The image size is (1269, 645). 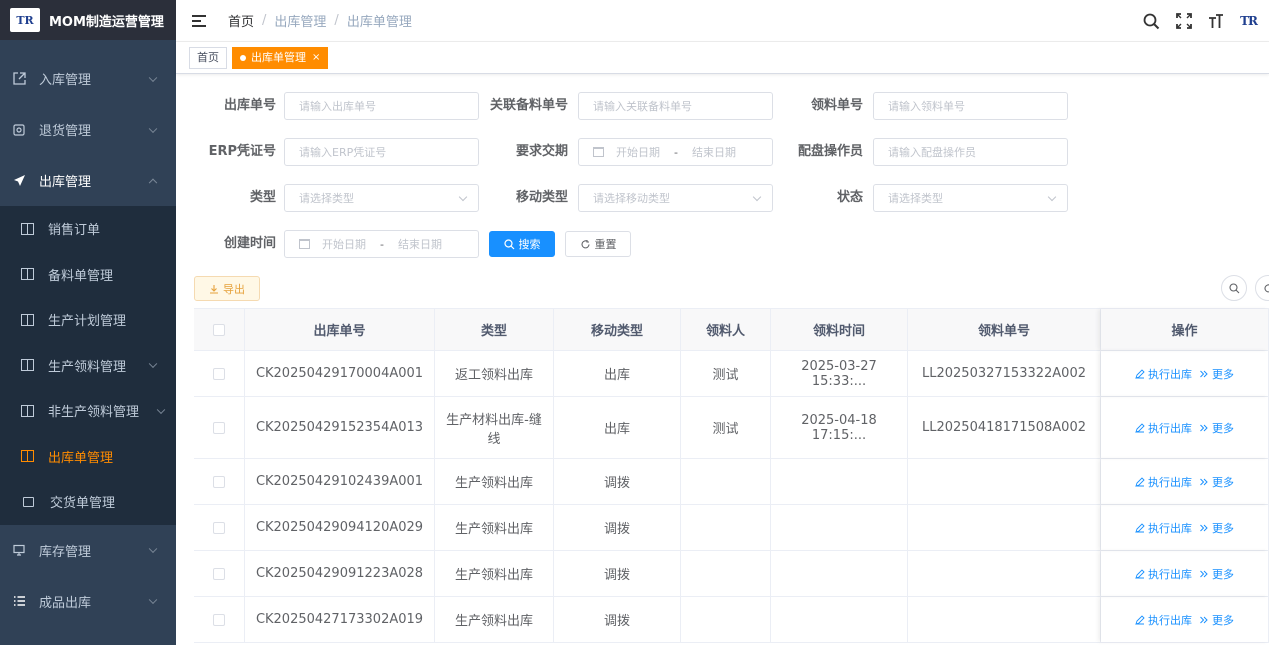 What do you see at coordinates (249, 105) in the screenshot?
I see `out-no-label: 出库单号` at bounding box center [249, 105].